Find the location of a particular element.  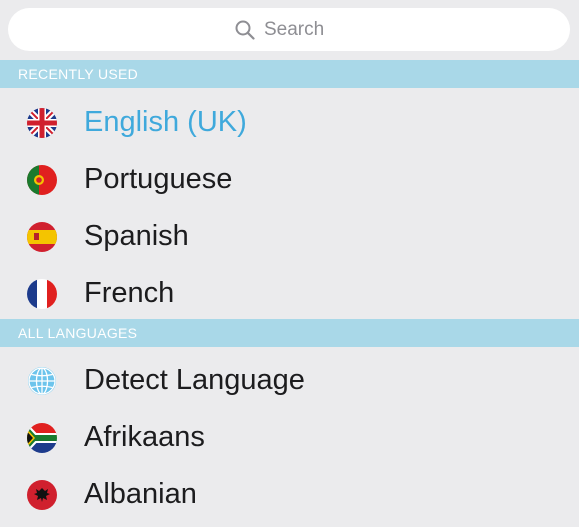

search-input is located at coordinates (304, 29).